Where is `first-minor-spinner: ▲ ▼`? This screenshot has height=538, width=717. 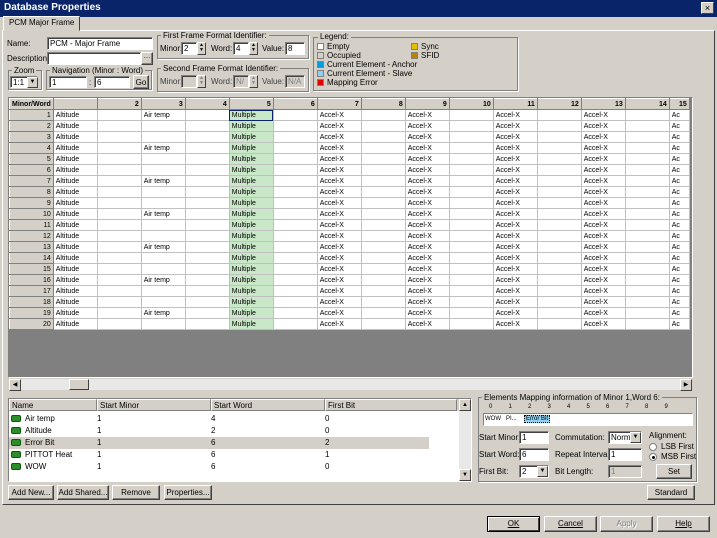 first-minor-spinner: ▲ ▼ is located at coordinates (201, 48).